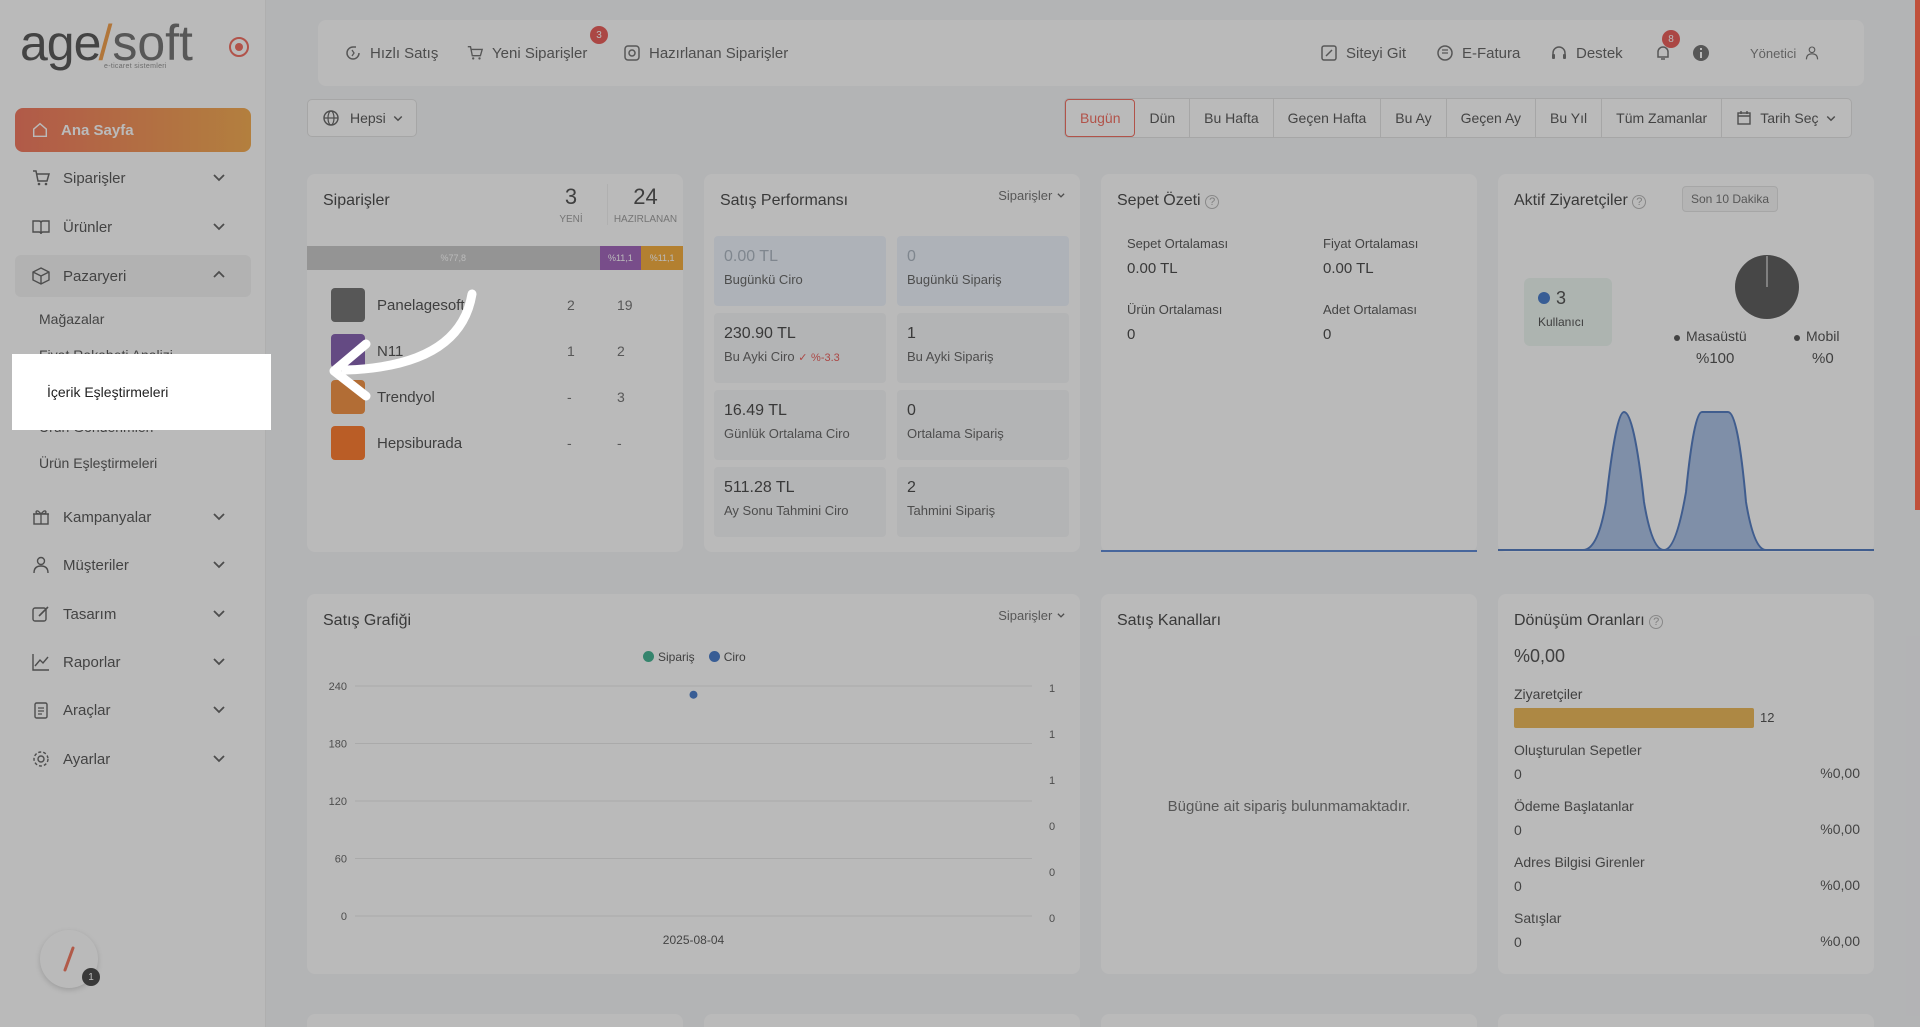 The width and height of the screenshot is (1920, 1027). What do you see at coordinates (1538, 918) in the screenshot?
I see `conversion-row-name: Satışlar` at bounding box center [1538, 918].